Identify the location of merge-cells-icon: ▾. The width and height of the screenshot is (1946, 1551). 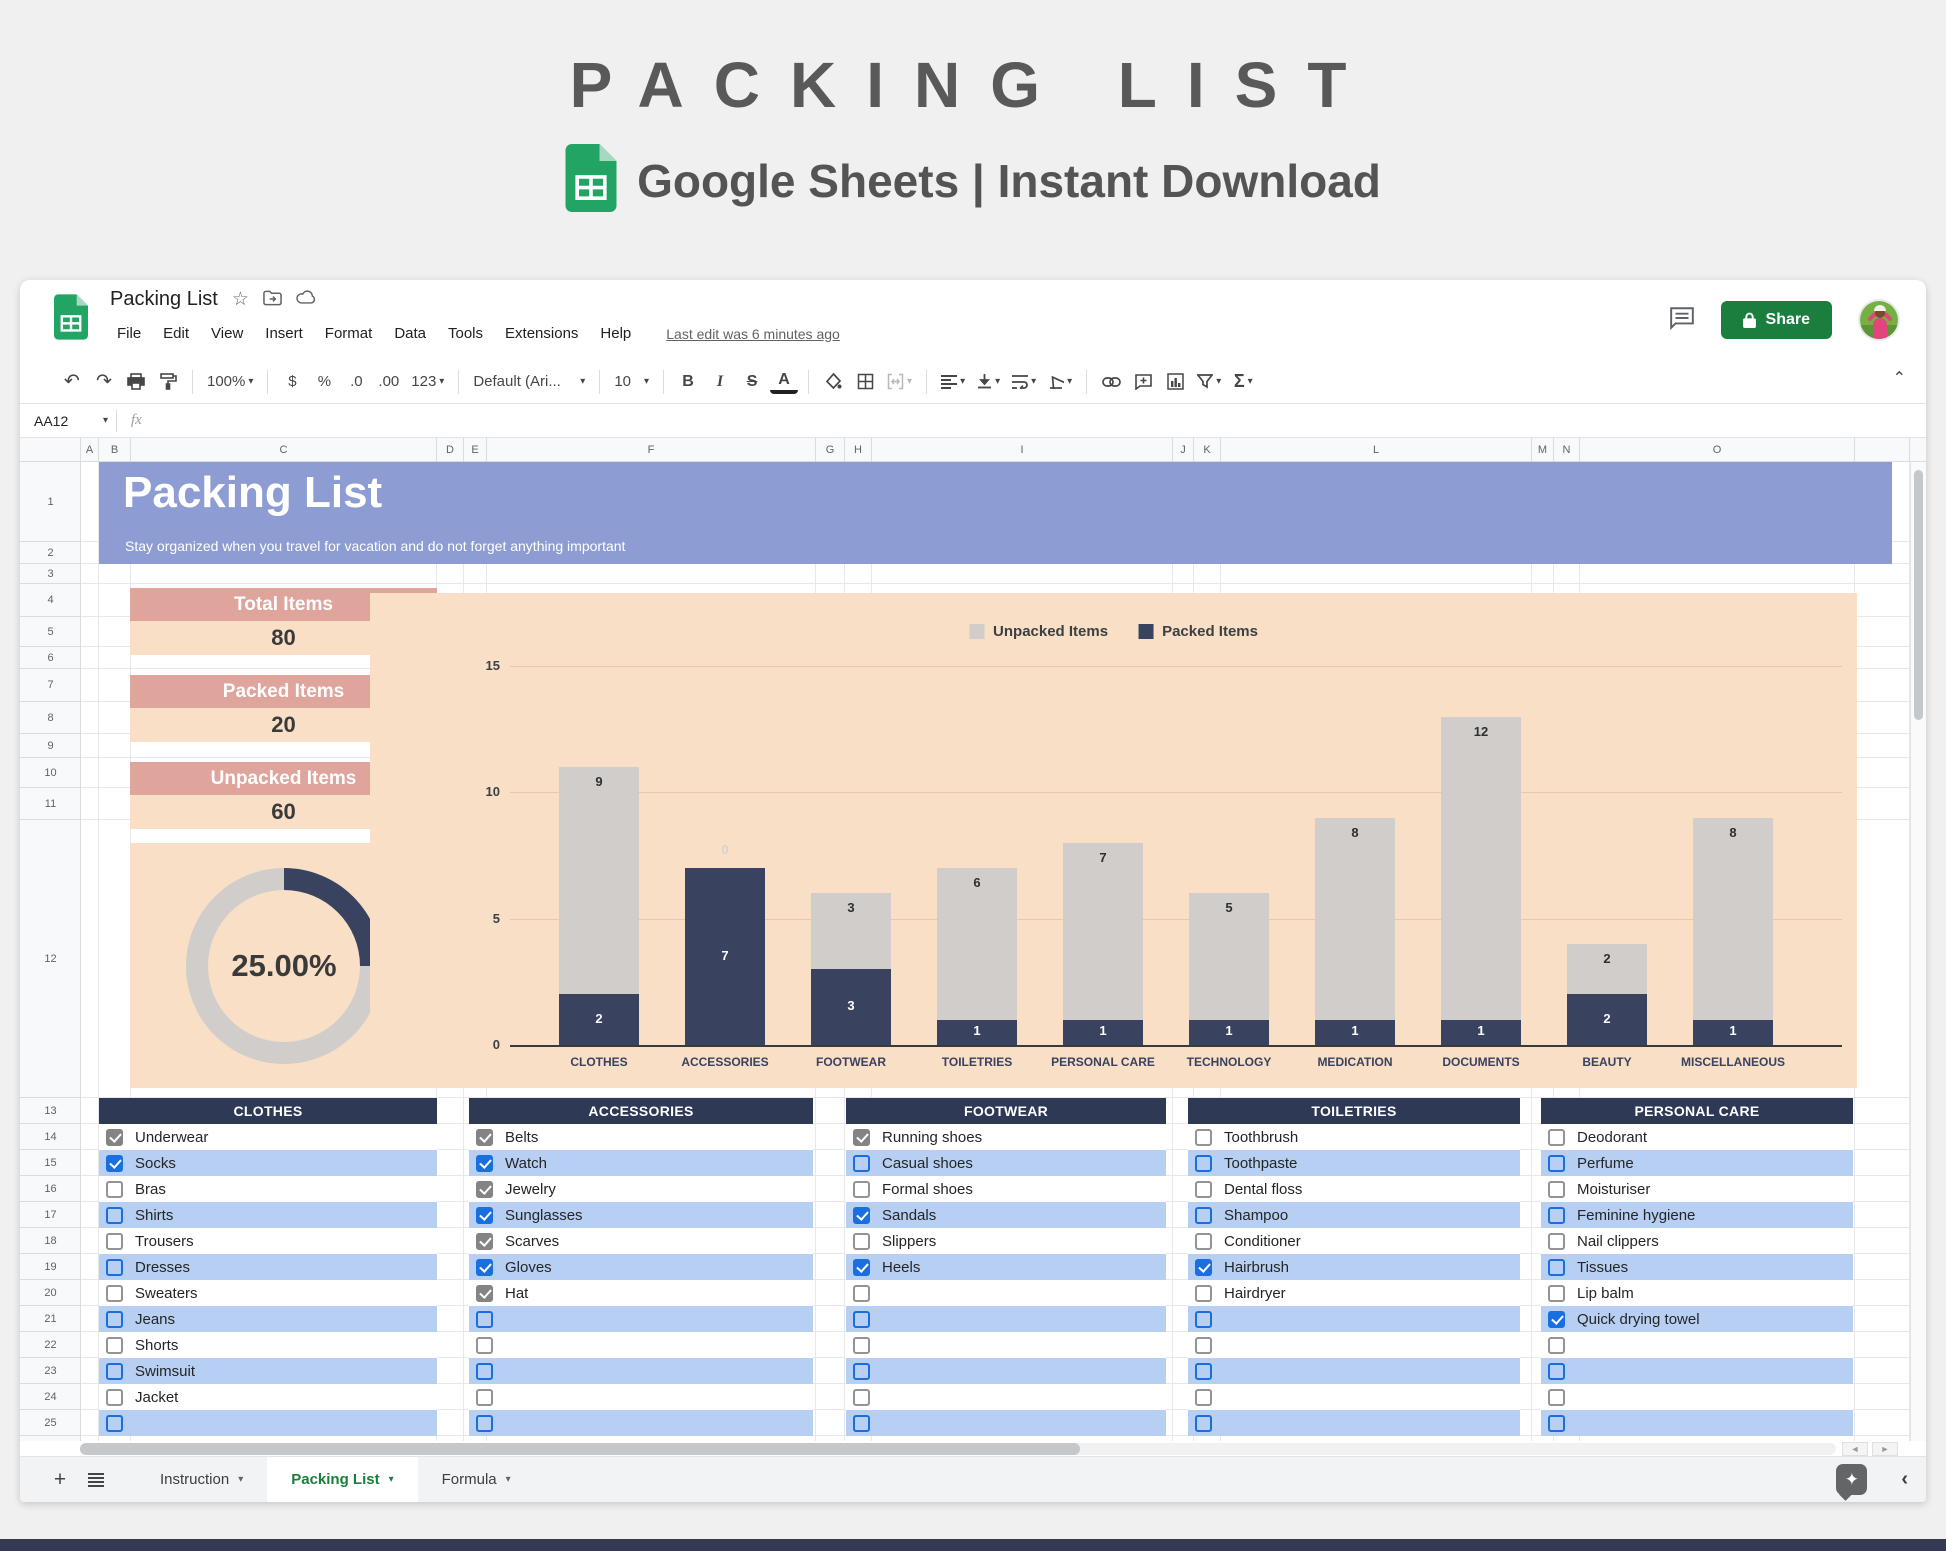
(899, 382).